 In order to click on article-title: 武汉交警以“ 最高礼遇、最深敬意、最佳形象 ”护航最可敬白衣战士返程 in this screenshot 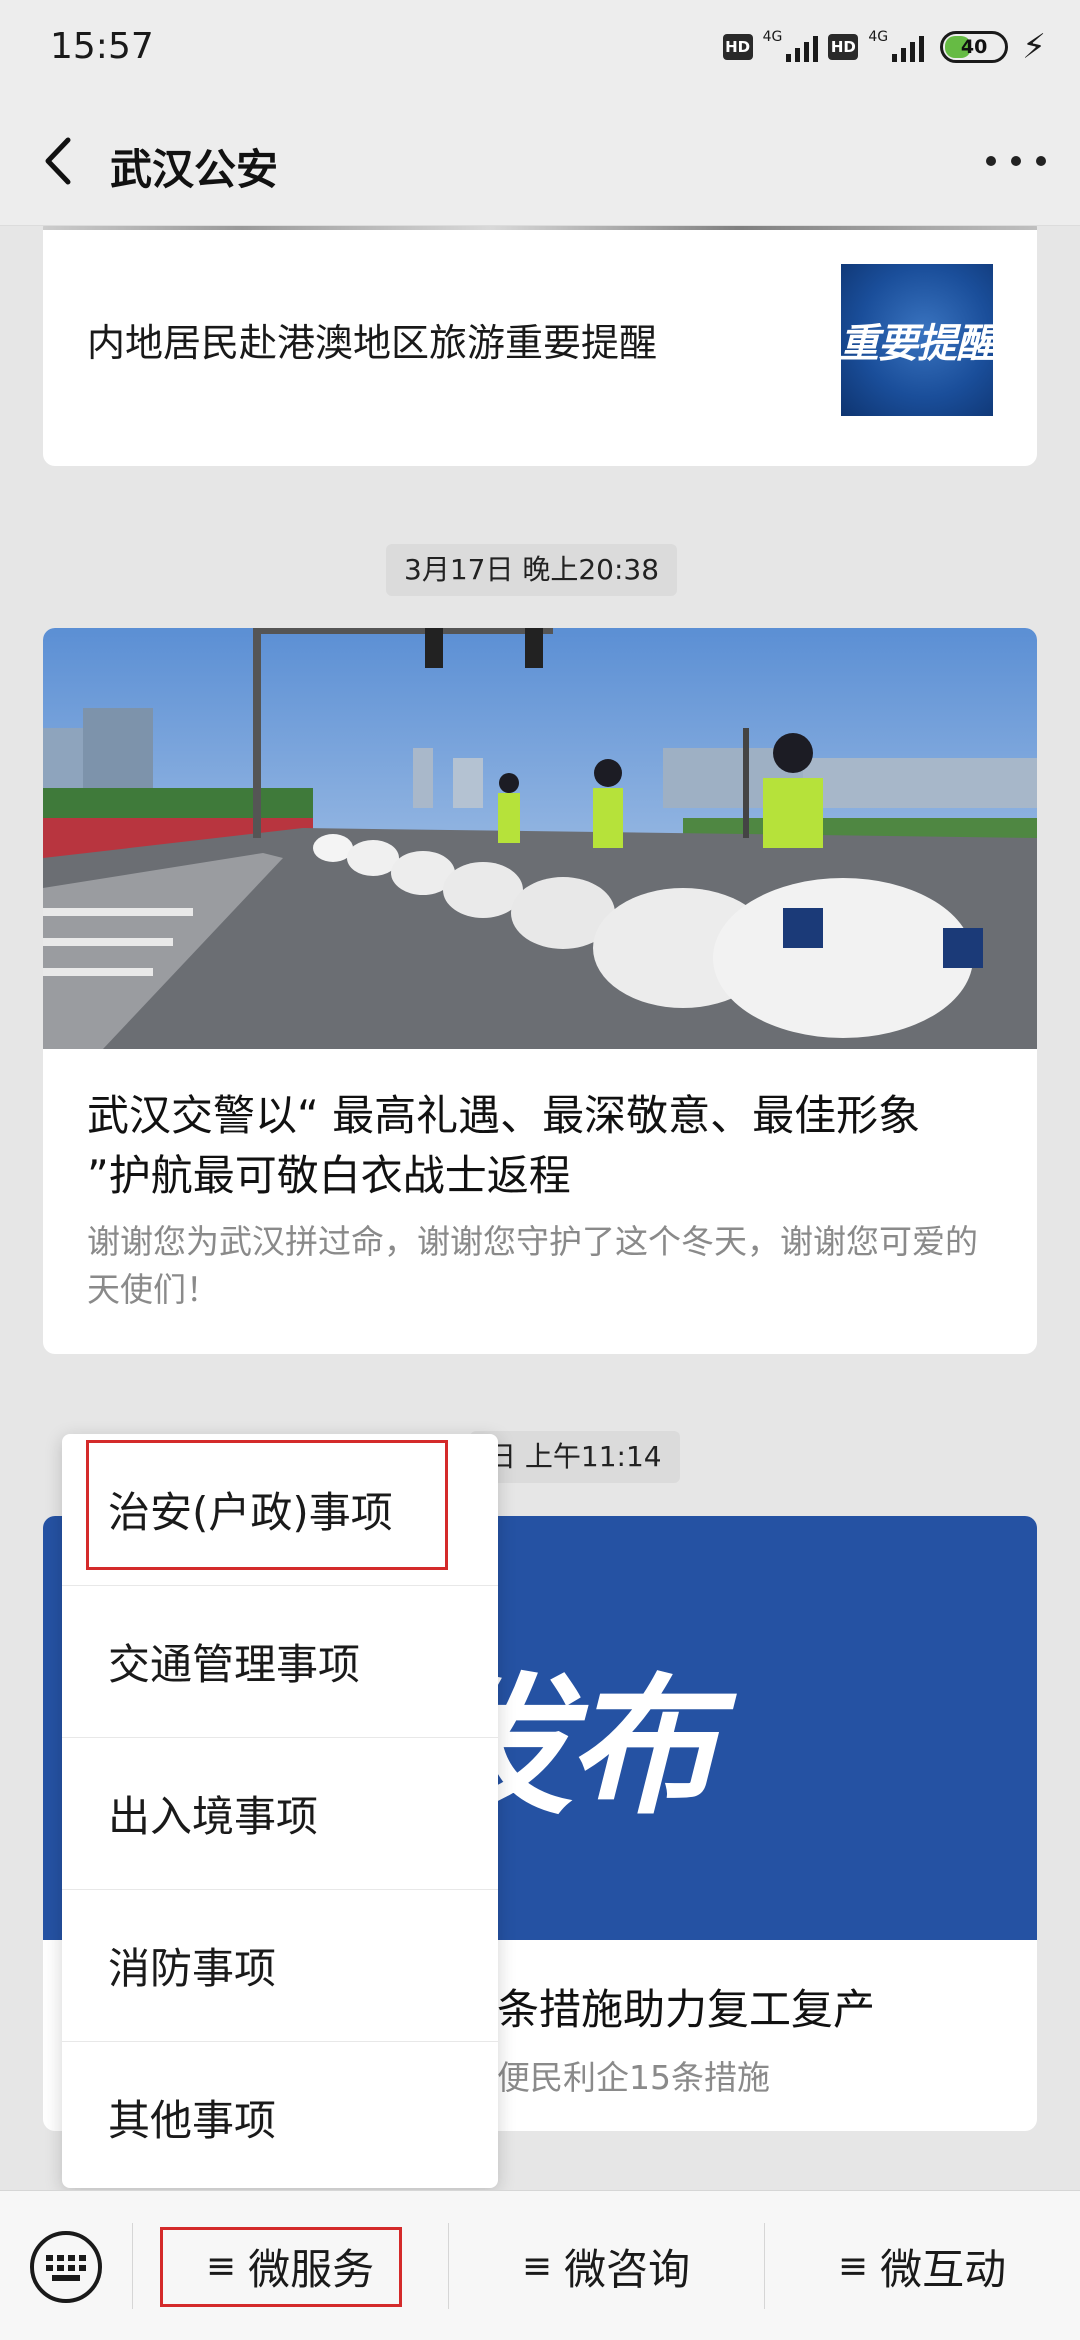, I will do `click(504, 1145)`.